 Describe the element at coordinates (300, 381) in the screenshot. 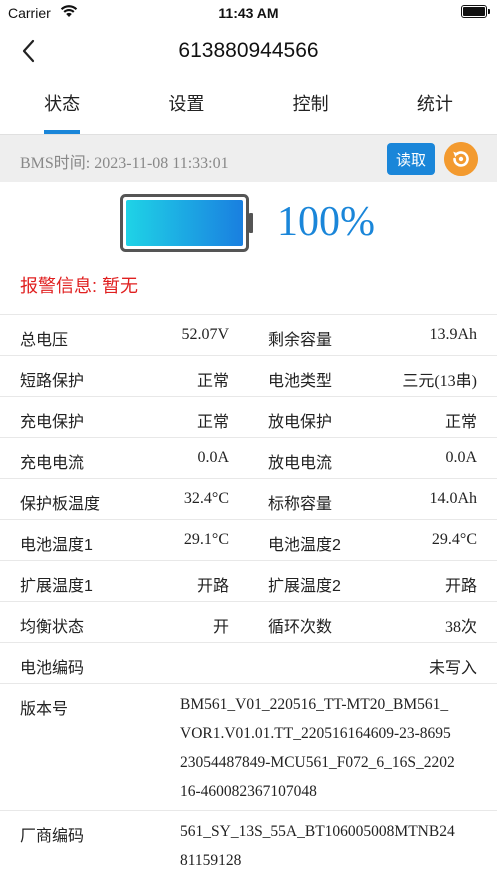

I see `battery-type-label: 电池类型` at that location.